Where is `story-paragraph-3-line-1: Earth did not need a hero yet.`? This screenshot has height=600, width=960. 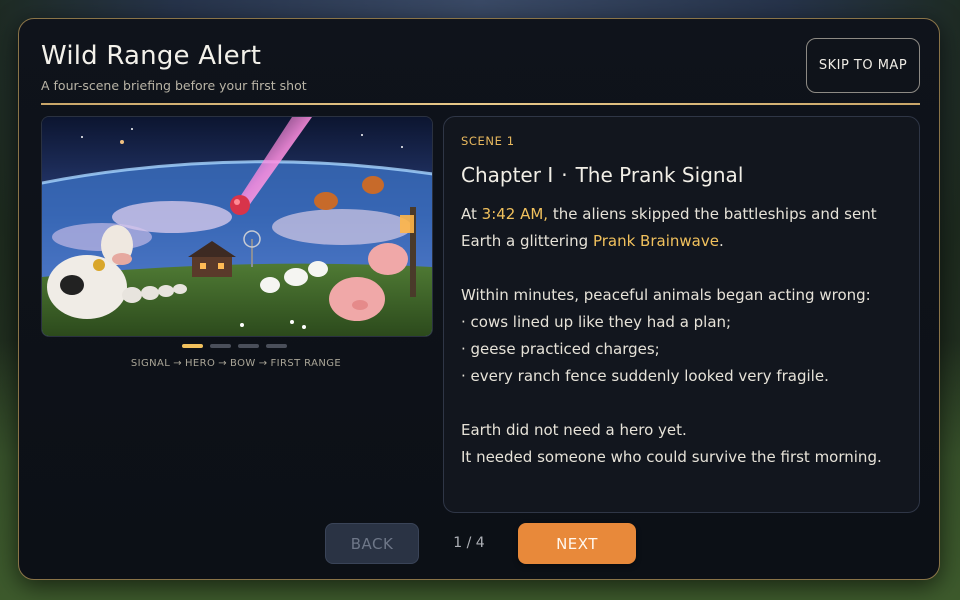 story-paragraph-3-line-1: Earth did not need a hero yet. is located at coordinates (574, 430).